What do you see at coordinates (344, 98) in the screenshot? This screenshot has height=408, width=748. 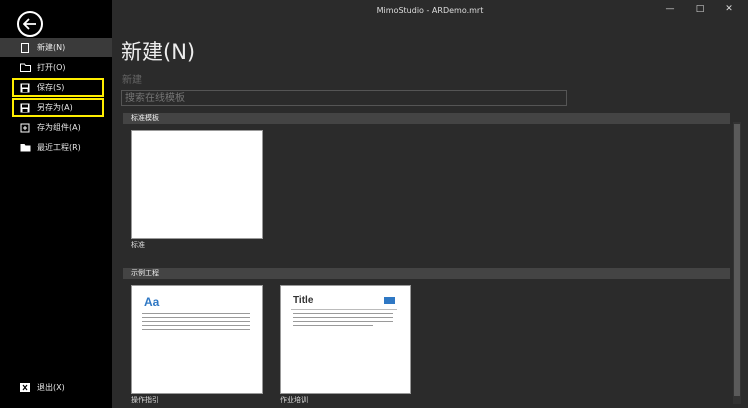 I see `search-input` at bounding box center [344, 98].